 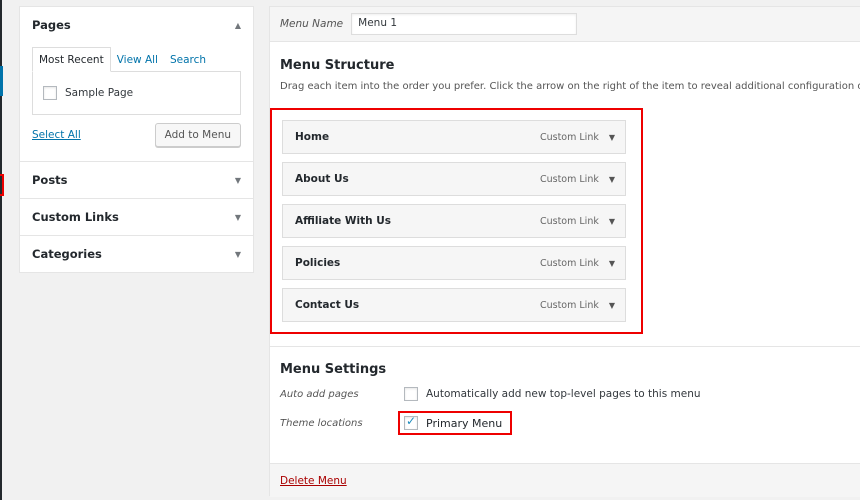 I want to click on menu-name-label: Menu Name, so click(x=312, y=24).